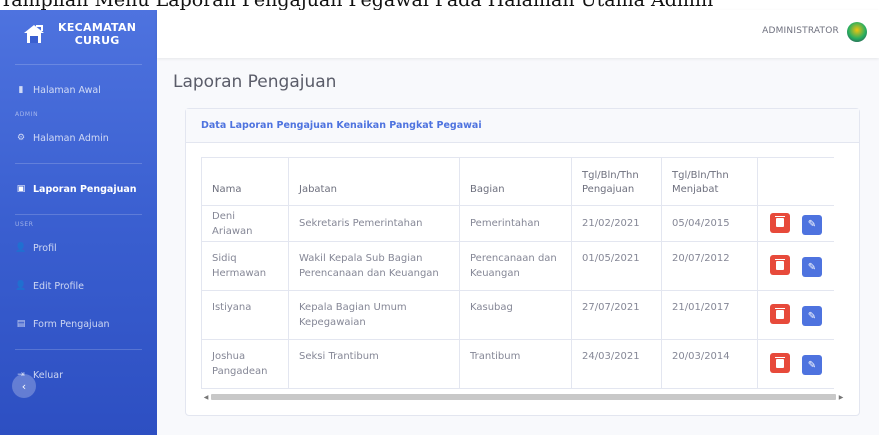 This screenshot has height=435, width=879. What do you see at coordinates (709, 223) in the screenshot?
I see `cell-menjabat: 05/04/2015` at bounding box center [709, 223].